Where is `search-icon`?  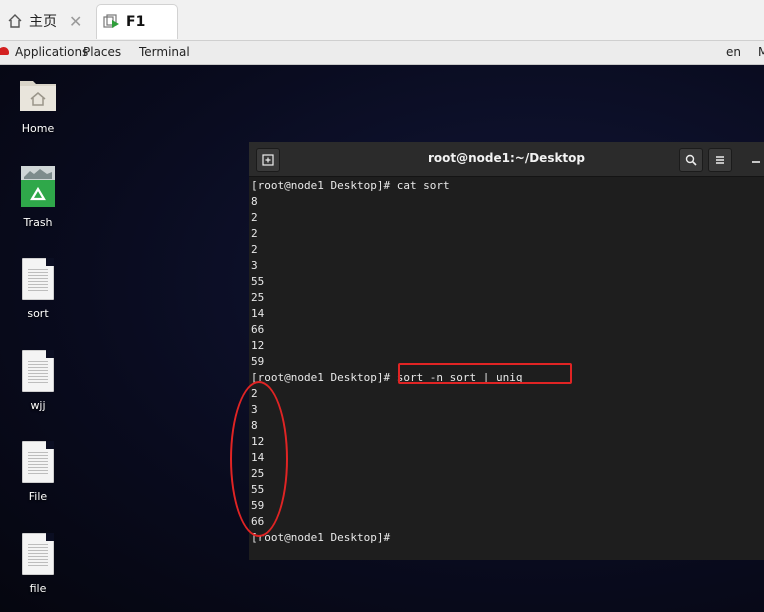
search-icon is located at coordinates (691, 160).